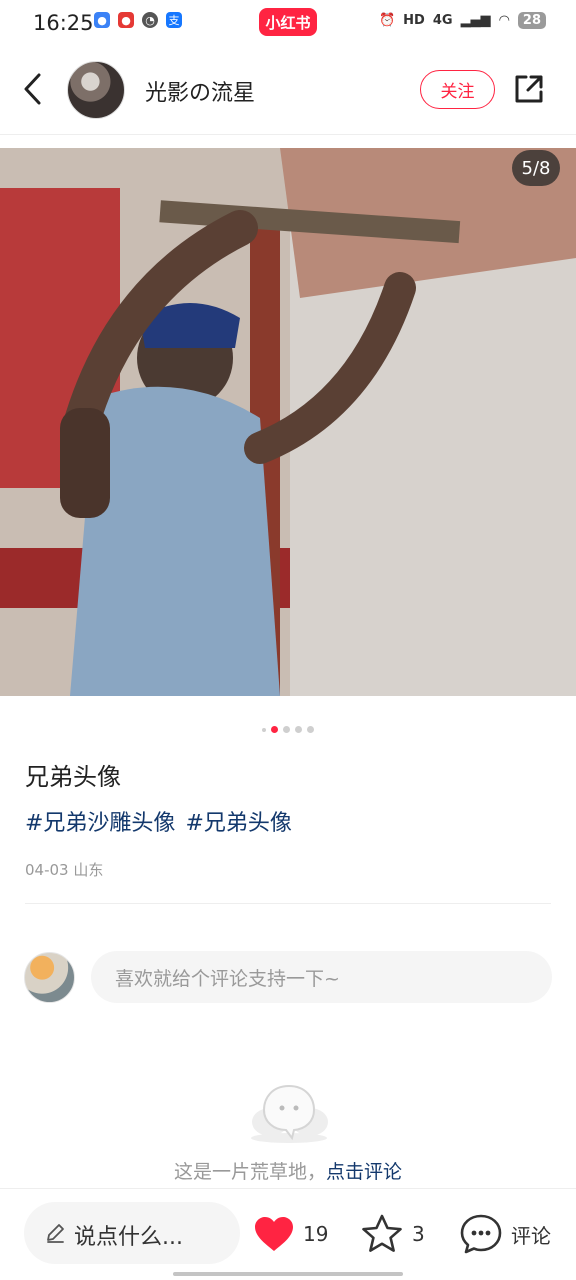 This screenshot has height=1280, width=576. What do you see at coordinates (288, 134) in the screenshot?
I see `header-divider` at bounding box center [288, 134].